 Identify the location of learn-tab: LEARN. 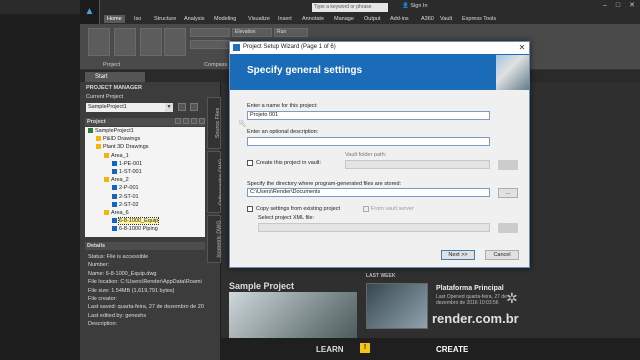
(330, 349).